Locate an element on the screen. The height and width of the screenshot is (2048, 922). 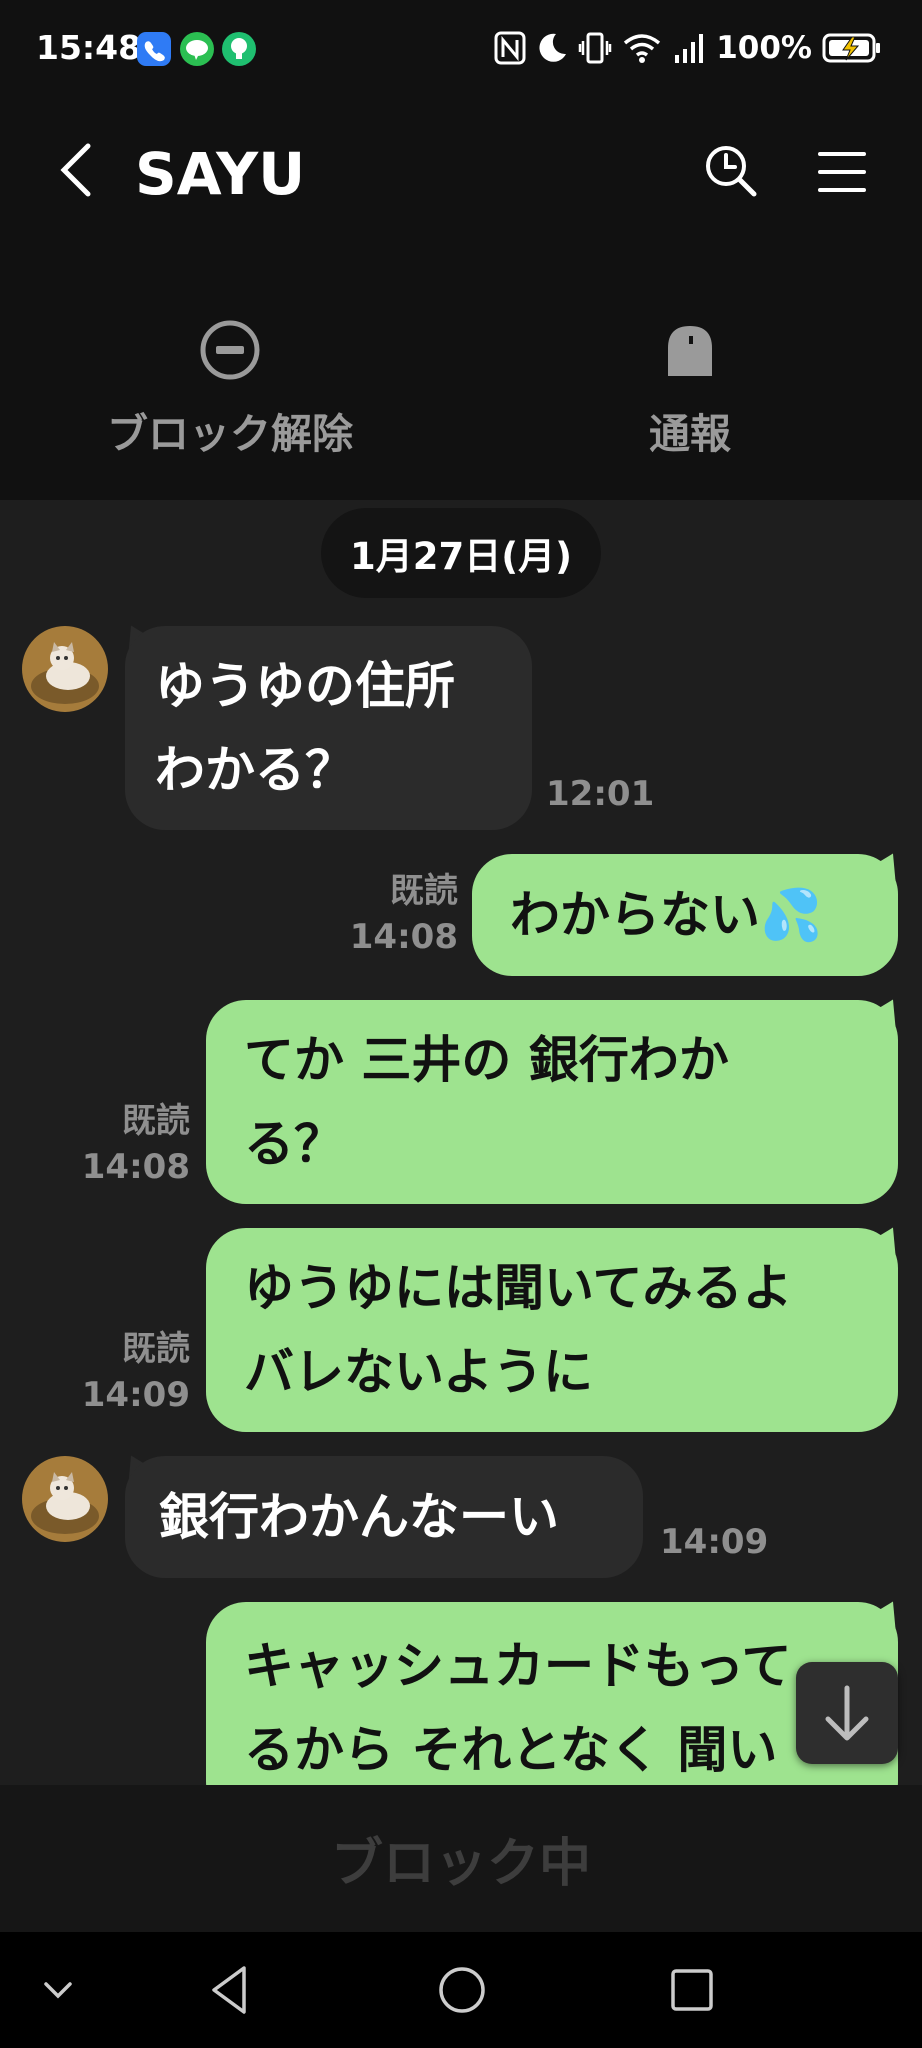
battery-percent: 100% is located at coordinates (764, 48).